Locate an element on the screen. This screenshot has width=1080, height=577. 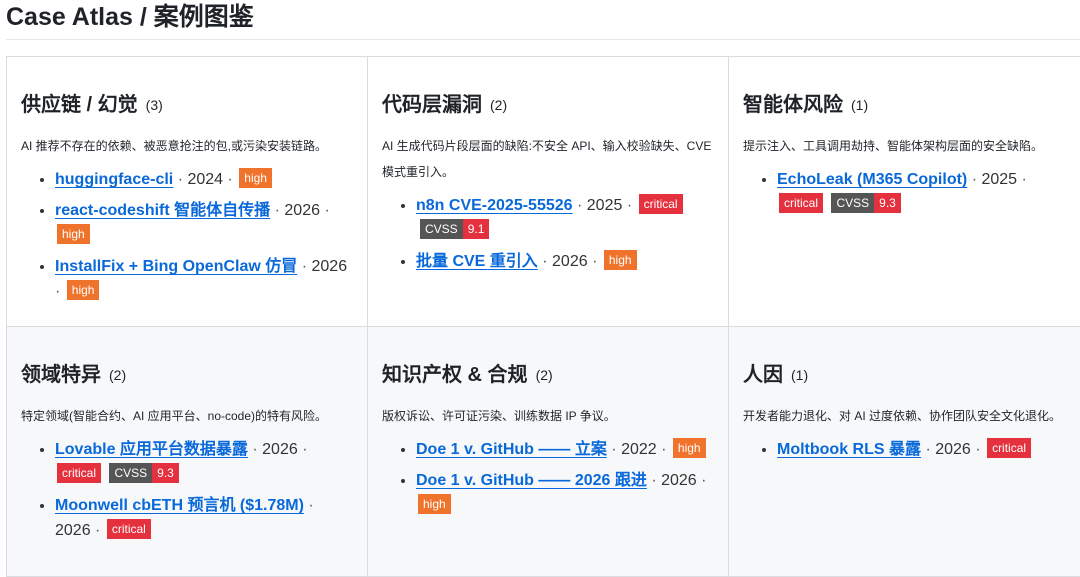
case-item: Doe 1 v. GitHub —— 立案 · 2022 · high is located at coordinates (565, 449).